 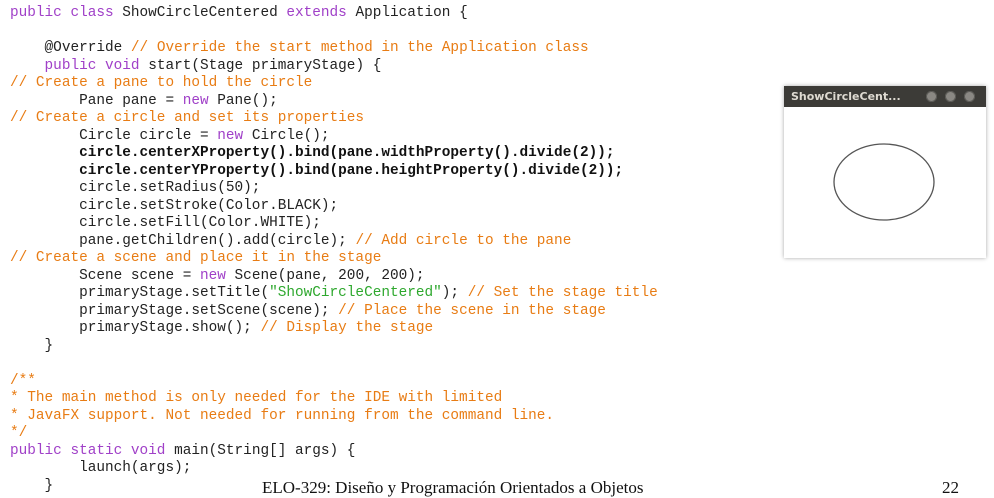 What do you see at coordinates (334, 469) in the screenshot?
I see `code-line: launch(args);` at bounding box center [334, 469].